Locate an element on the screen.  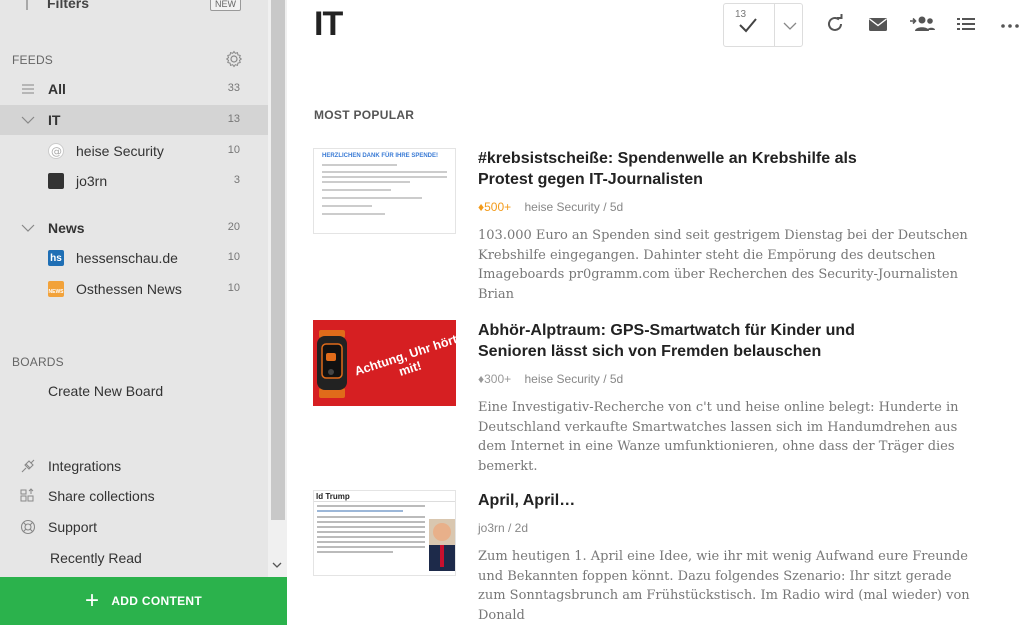
portrait-image is located at coordinates (442, 545).